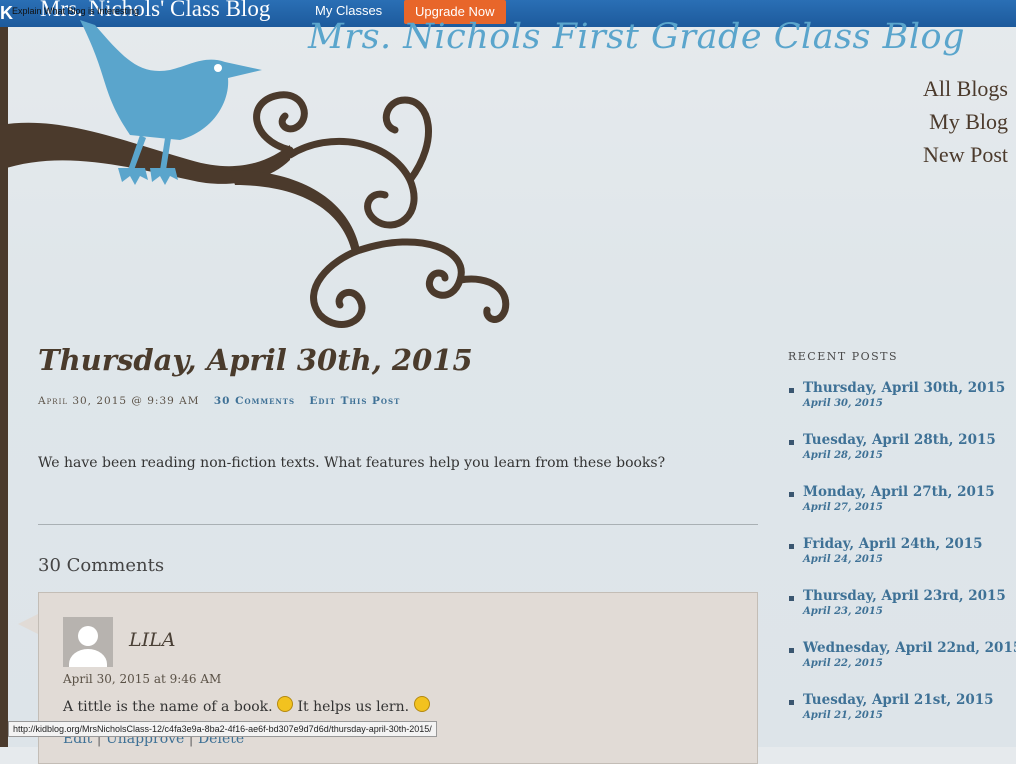  What do you see at coordinates (900, 718) in the screenshot?
I see `recent-post-item: Tuesday, April 21st, 2015 April 21, 2015` at bounding box center [900, 718].